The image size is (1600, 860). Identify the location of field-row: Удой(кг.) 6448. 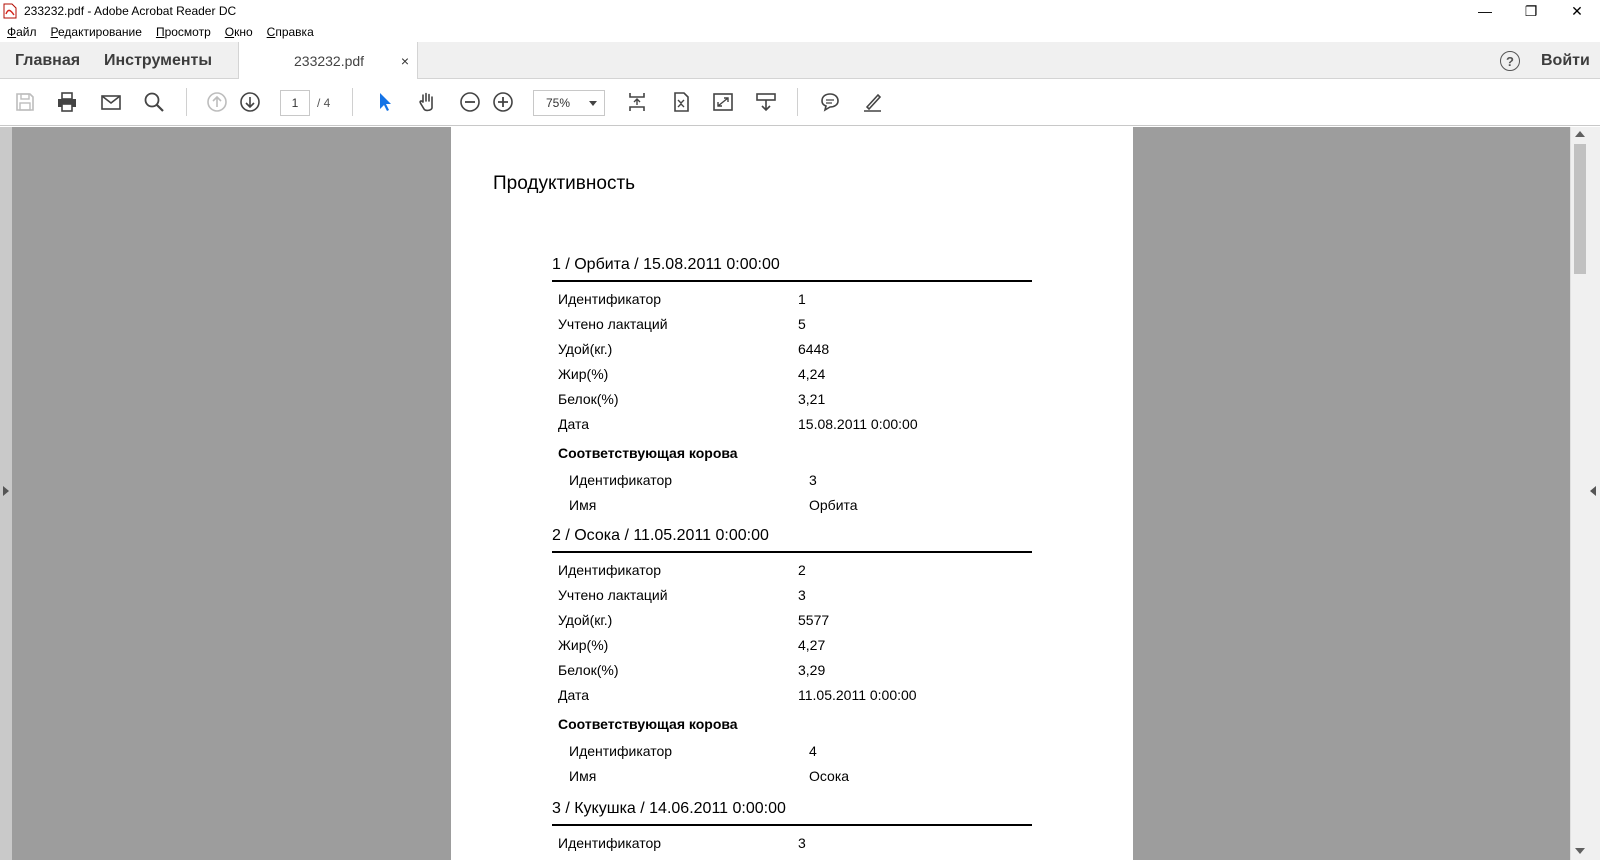
(792, 348).